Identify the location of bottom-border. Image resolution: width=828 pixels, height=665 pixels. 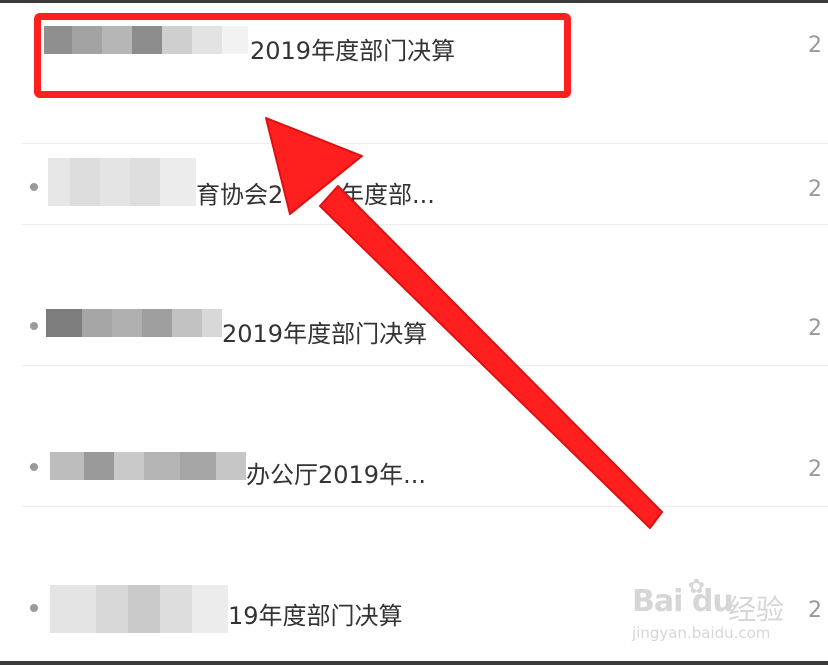
(414, 663).